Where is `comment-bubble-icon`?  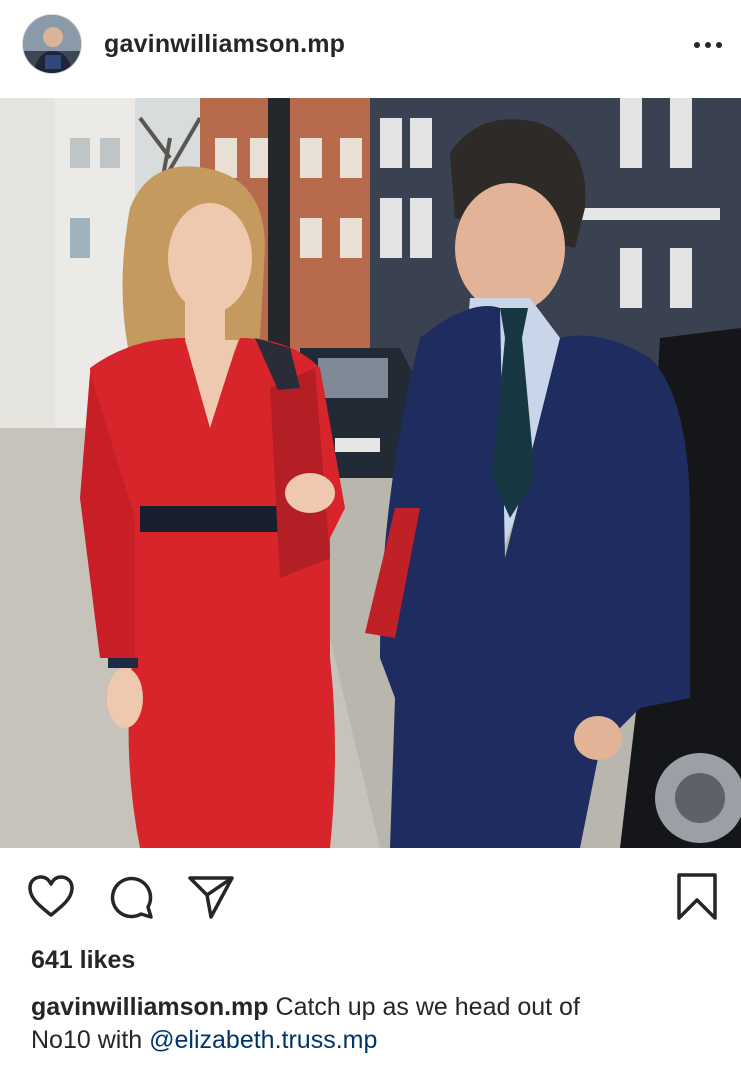 comment-bubble-icon is located at coordinates (131, 897).